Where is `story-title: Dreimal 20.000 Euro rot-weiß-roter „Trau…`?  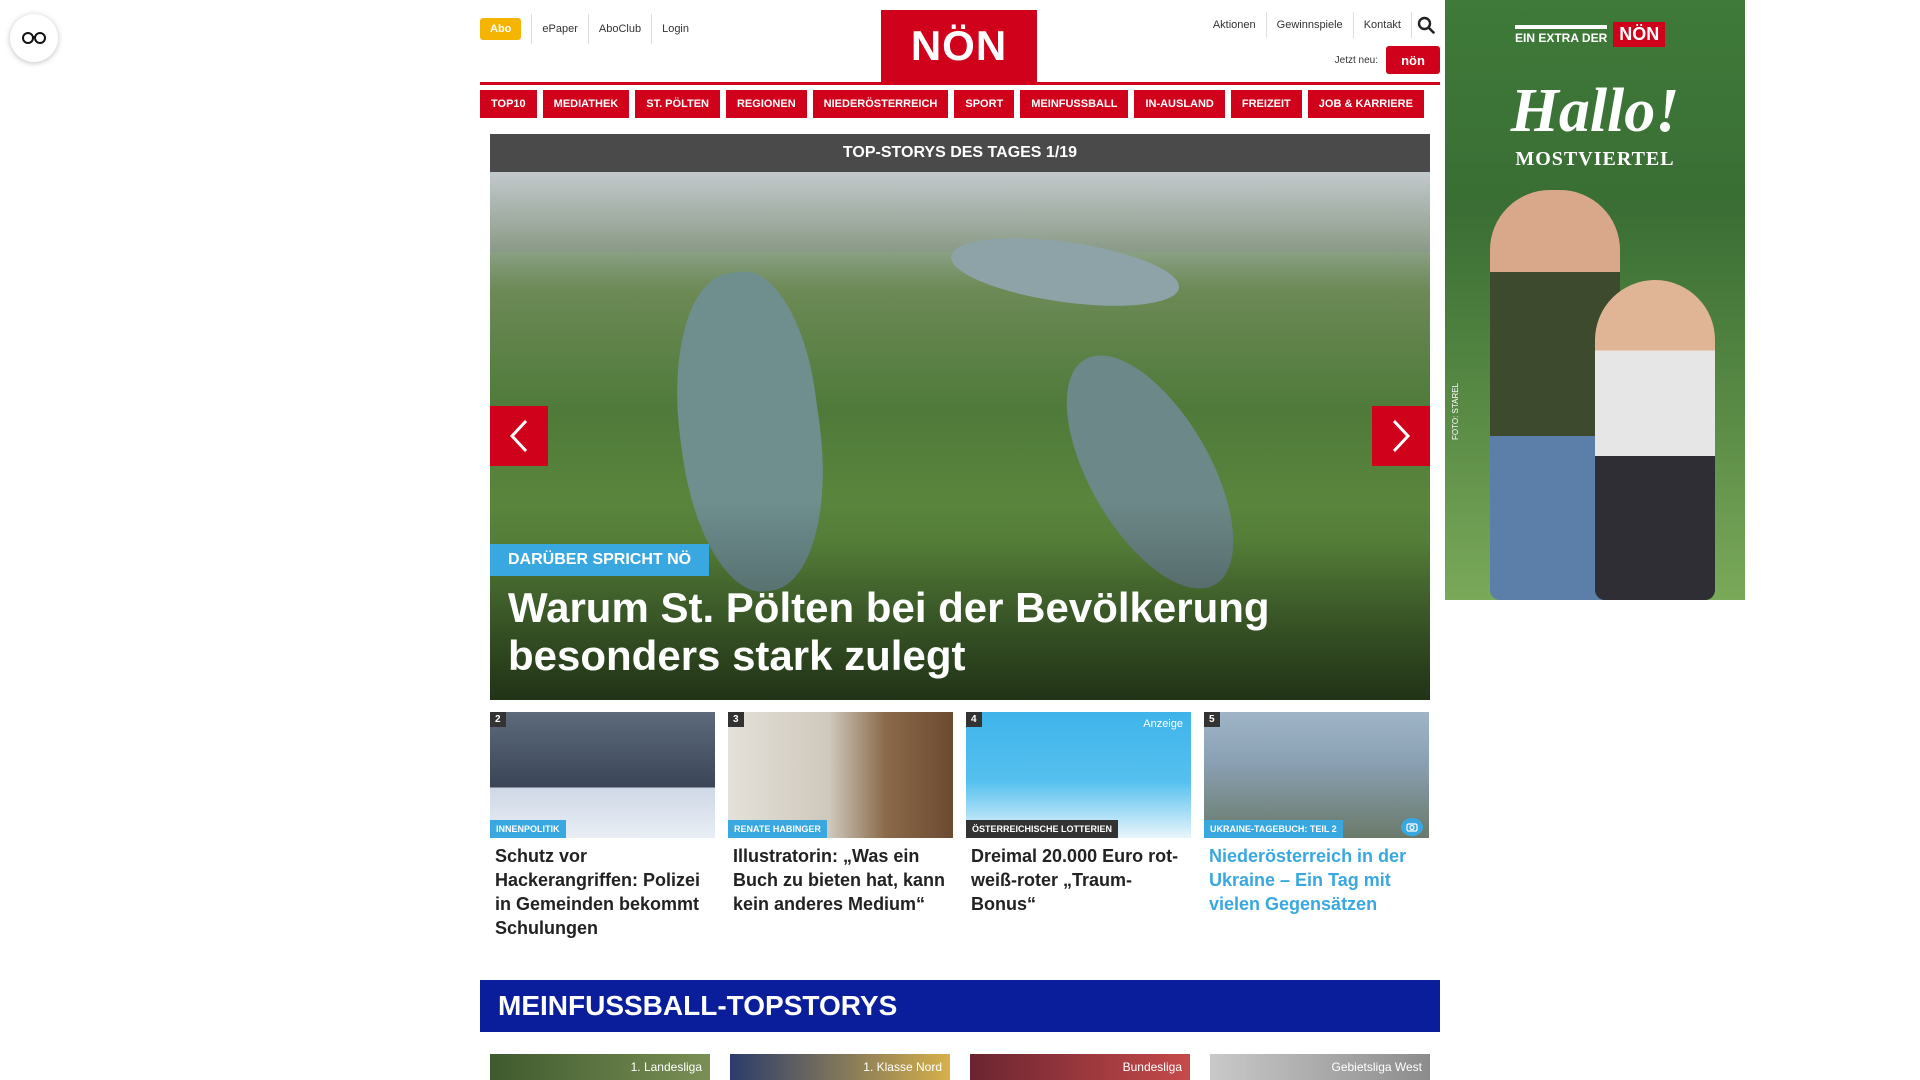
story-title: Dreimal 20.000 Euro rot-weiß-roter „Trau… is located at coordinates (1078, 877).